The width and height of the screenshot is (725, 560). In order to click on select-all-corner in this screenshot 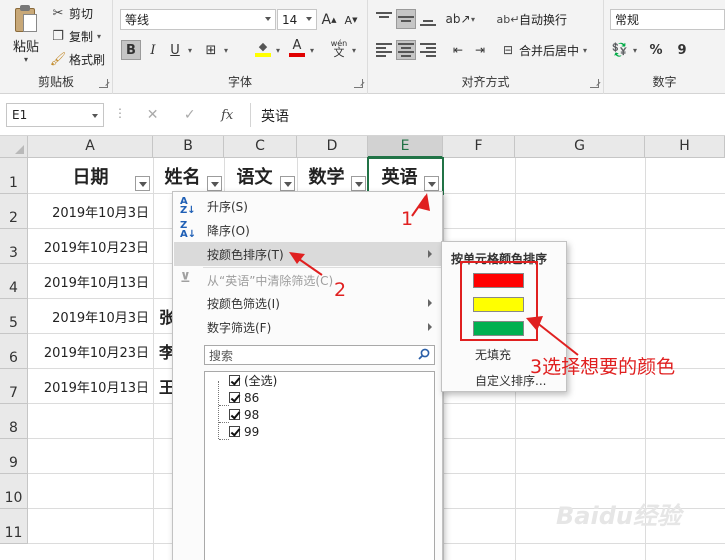, I will do `click(14, 147)`.